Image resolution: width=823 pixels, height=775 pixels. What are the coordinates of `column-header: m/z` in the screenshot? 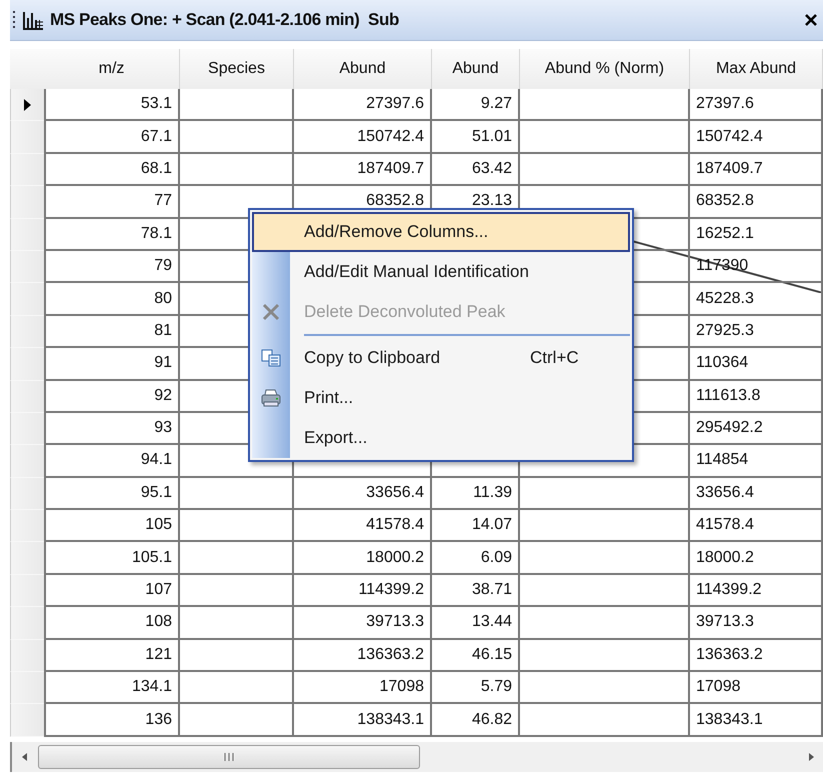 It's located at (112, 69).